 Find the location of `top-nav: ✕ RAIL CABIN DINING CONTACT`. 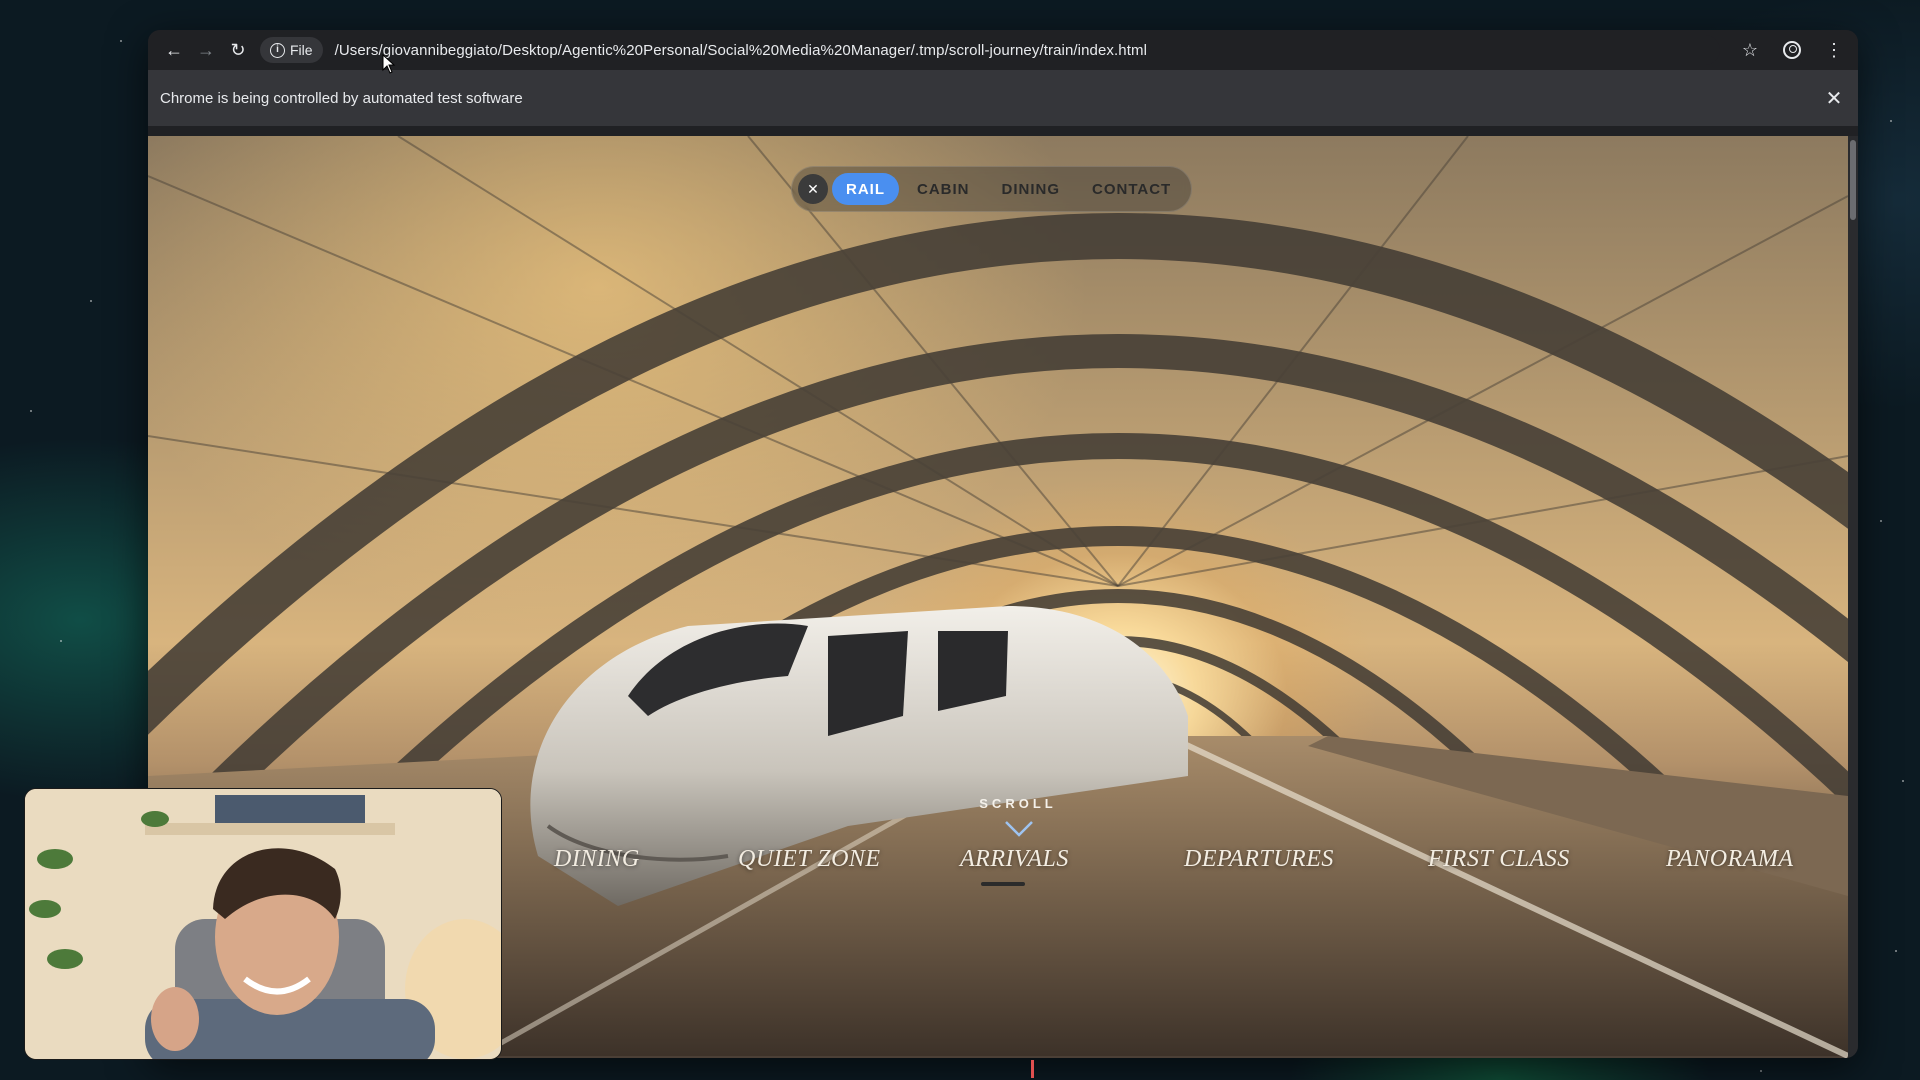

top-nav: ✕ RAIL CABIN DINING CONTACT is located at coordinates (992, 189).